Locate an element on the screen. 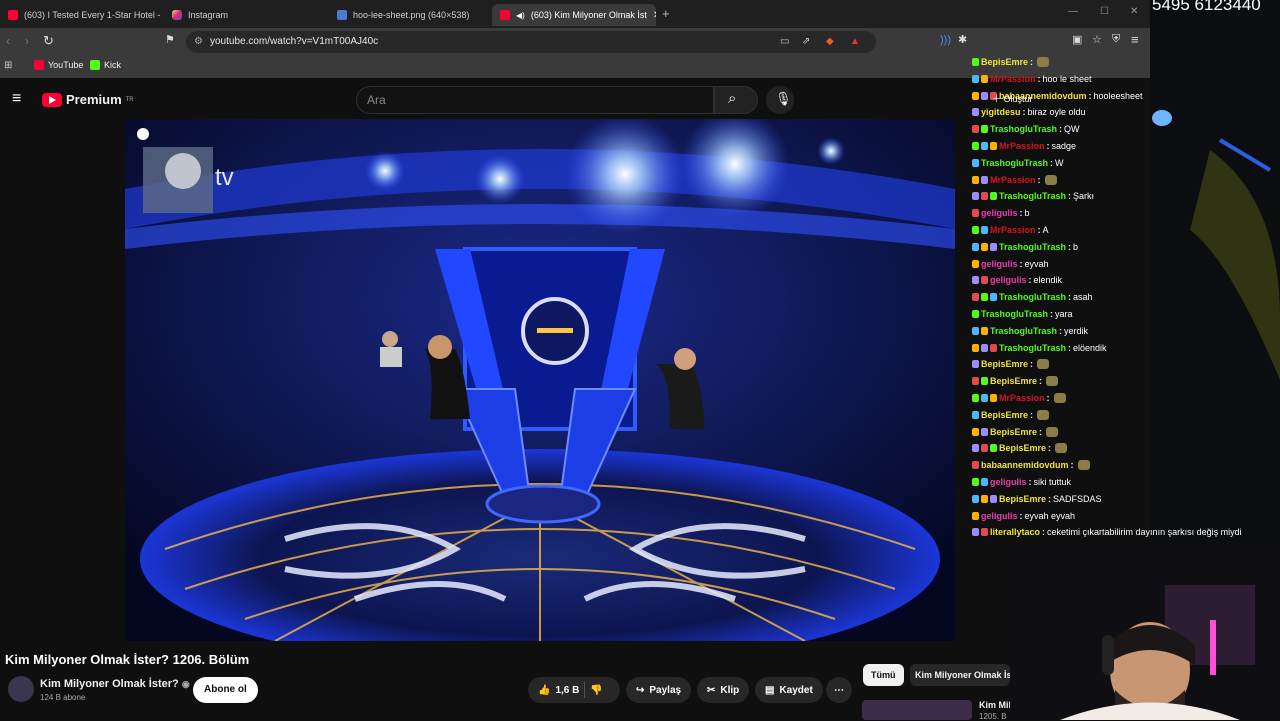  chat-message: geligulis: eyvah eyvah is located at coordinates (1126, 516).